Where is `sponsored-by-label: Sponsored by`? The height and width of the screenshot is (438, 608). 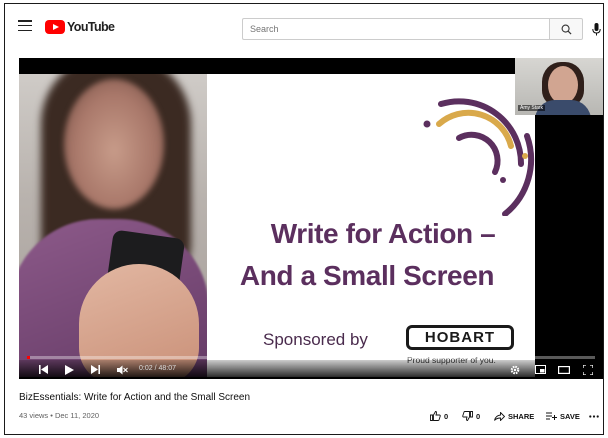 sponsored-by-label: Sponsored by is located at coordinates (315, 339).